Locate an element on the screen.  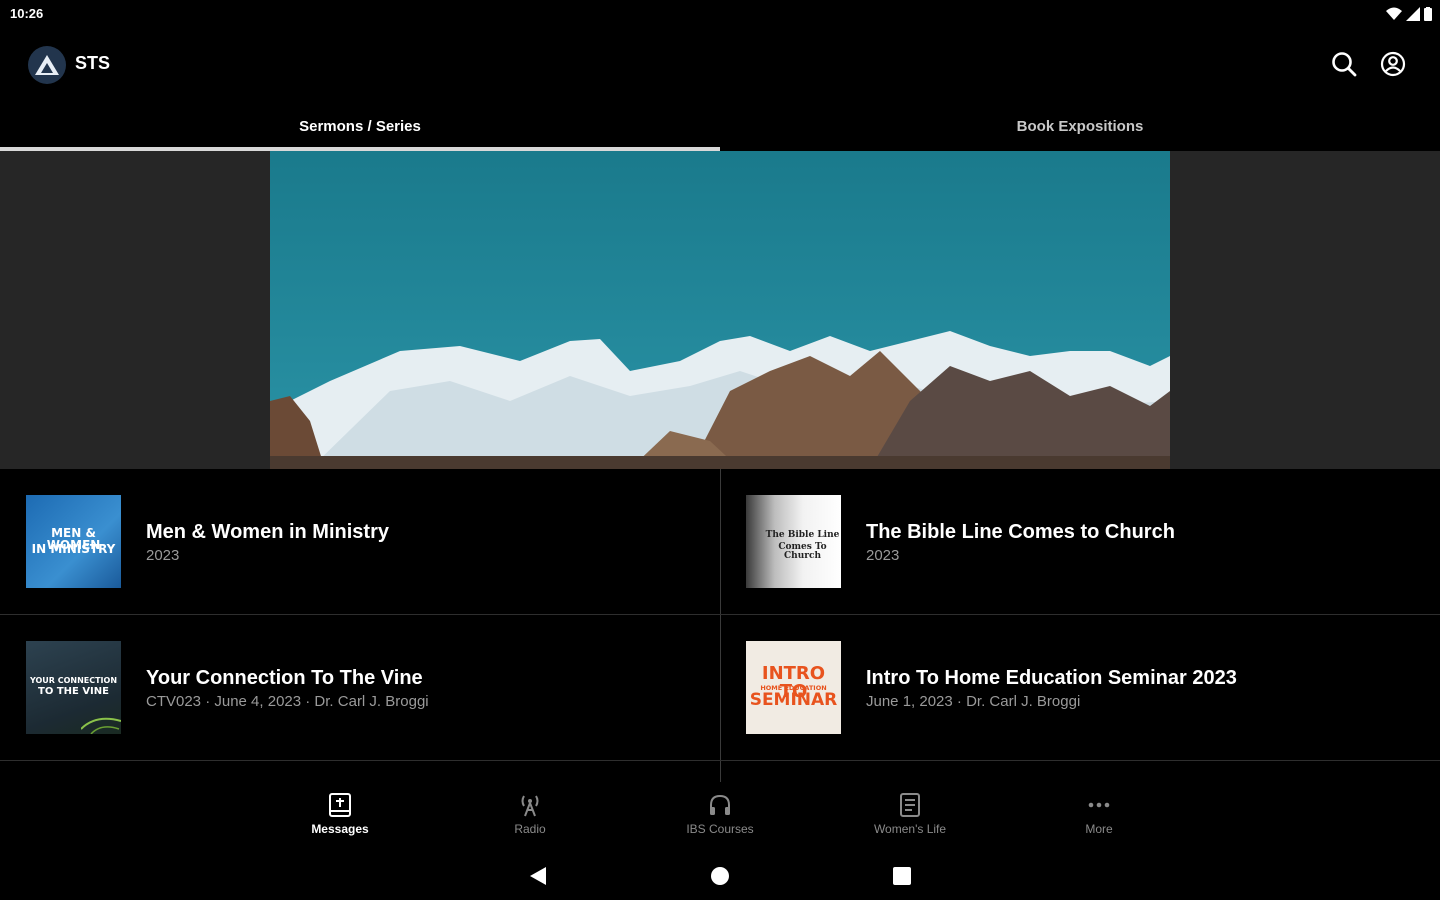
item-title: Your Connection To The Vine is located at coordinates (284, 678).